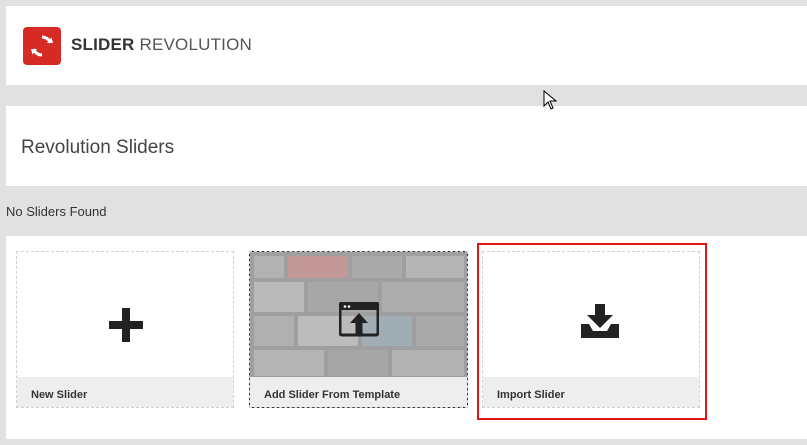 This screenshot has height=445, width=807. I want to click on import-slider-label: Import Slider, so click(531, 395).